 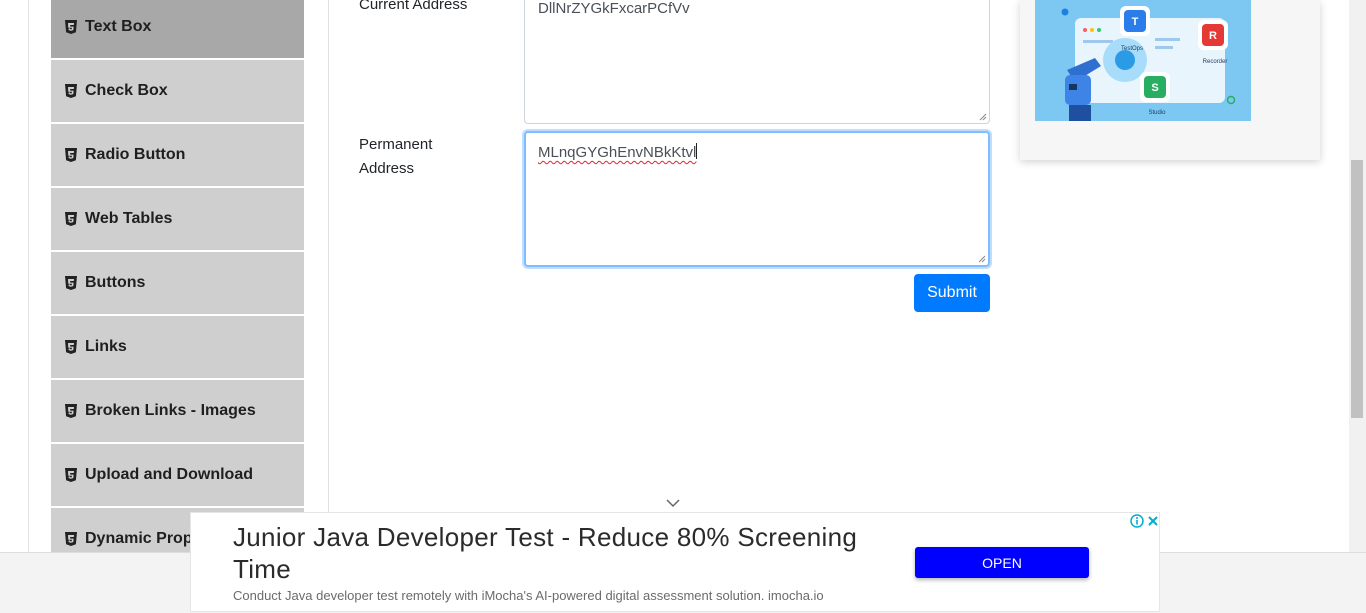 I want to click on ad-info-icon, so click(x=1137, y=521).